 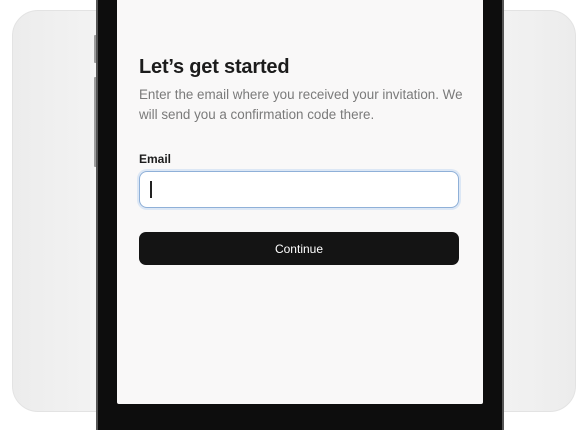 What do you see at coordinates (155, 159) in the screenshot?
I see `email-label: Email` at bounding box center [155, 159].